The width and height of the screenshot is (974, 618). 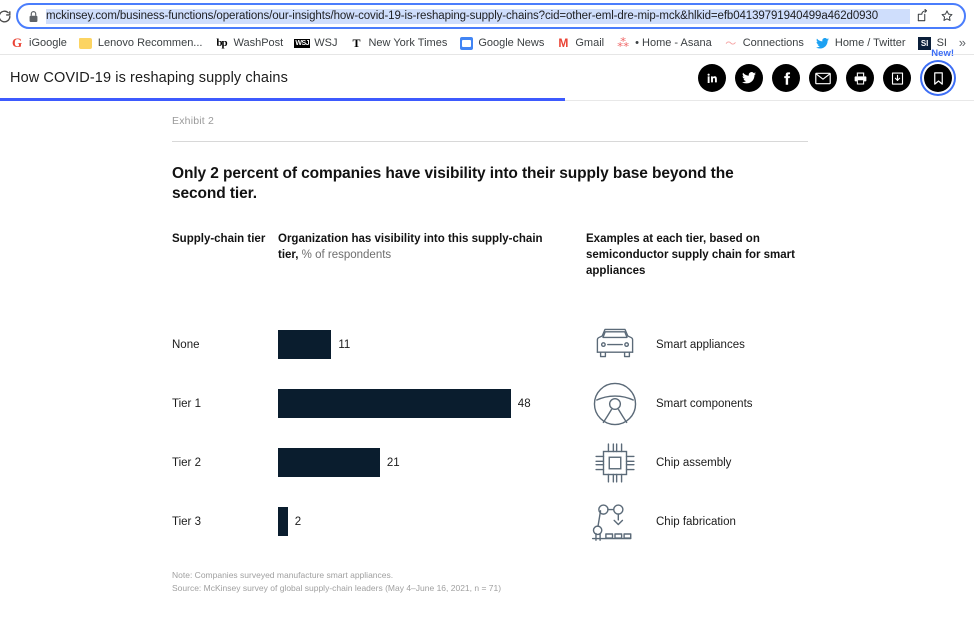 What do you see at coordinates (962, 43) in the screenshot?
I see `bookmarks-overflow-button: »` at bounding box center [962, 43].